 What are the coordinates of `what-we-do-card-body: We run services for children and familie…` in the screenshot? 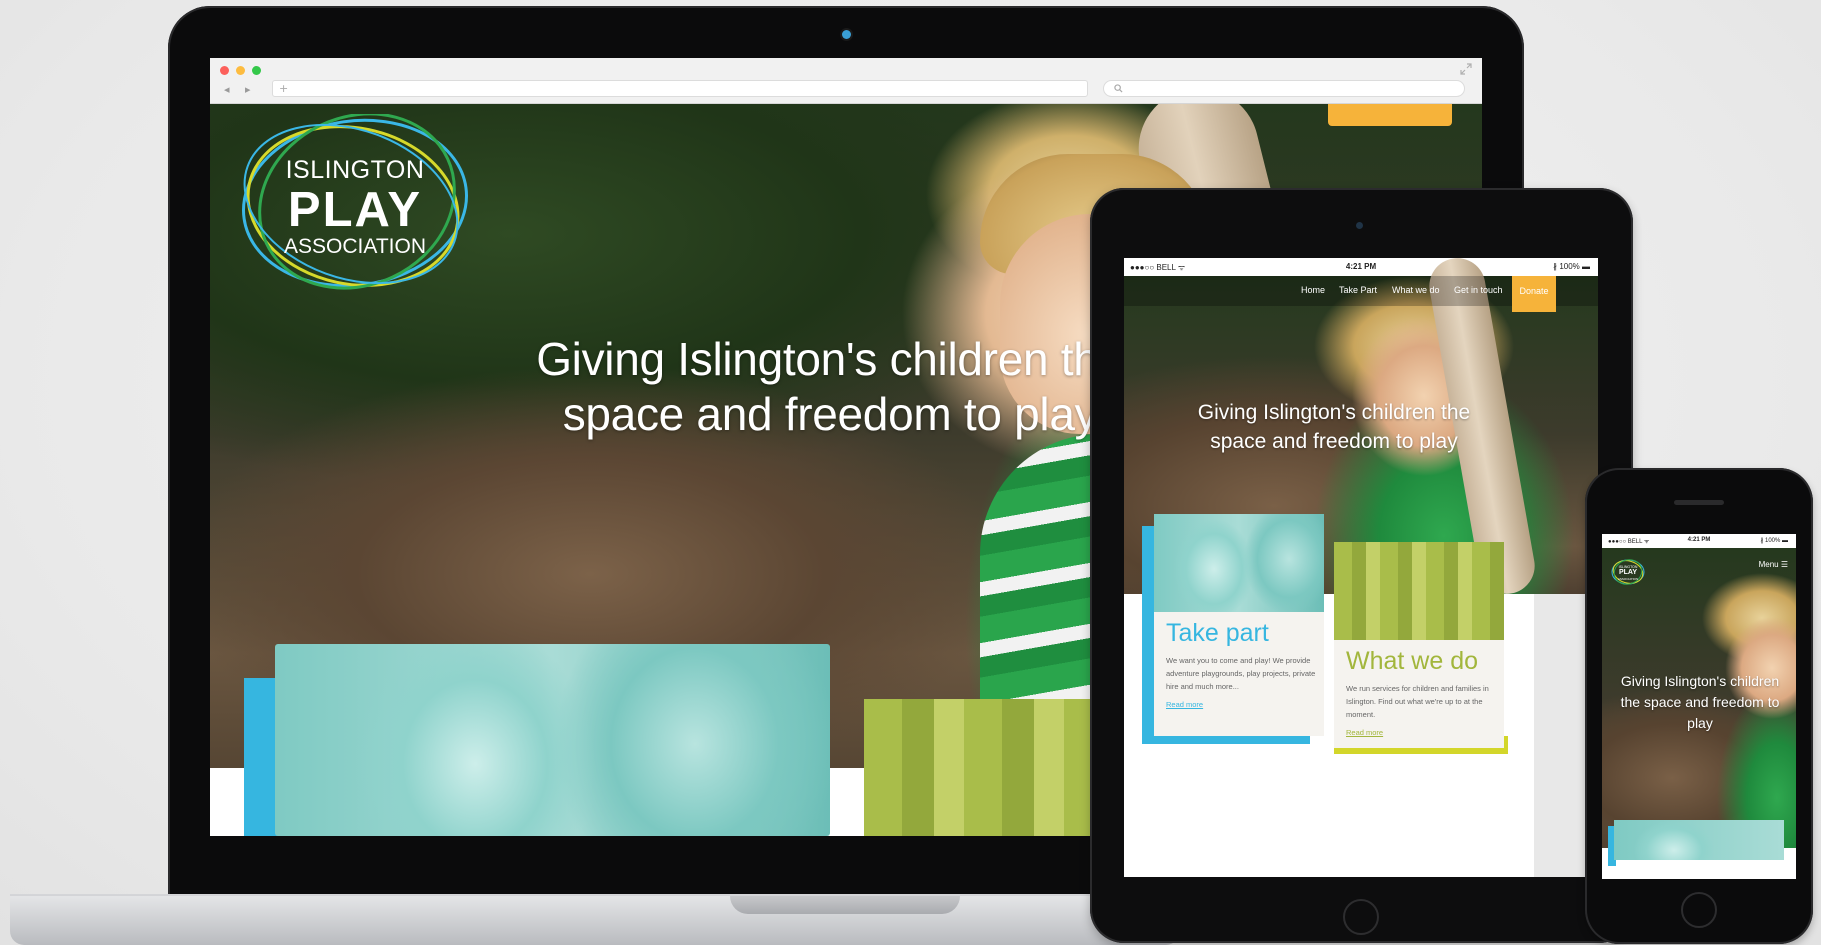 It's located at (1417, 701).